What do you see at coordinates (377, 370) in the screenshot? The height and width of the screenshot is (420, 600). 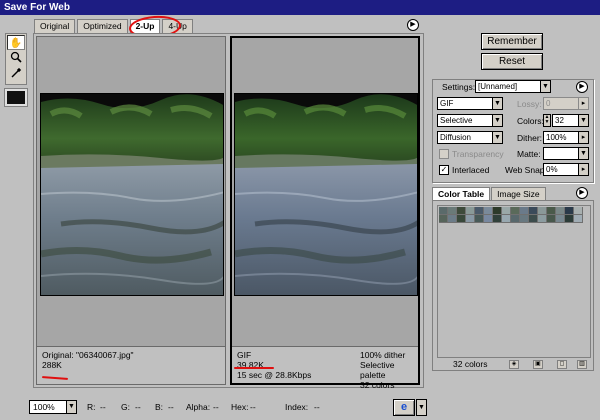 I see `optimized-palette: Selective palette` at bounding box center [377, 370].